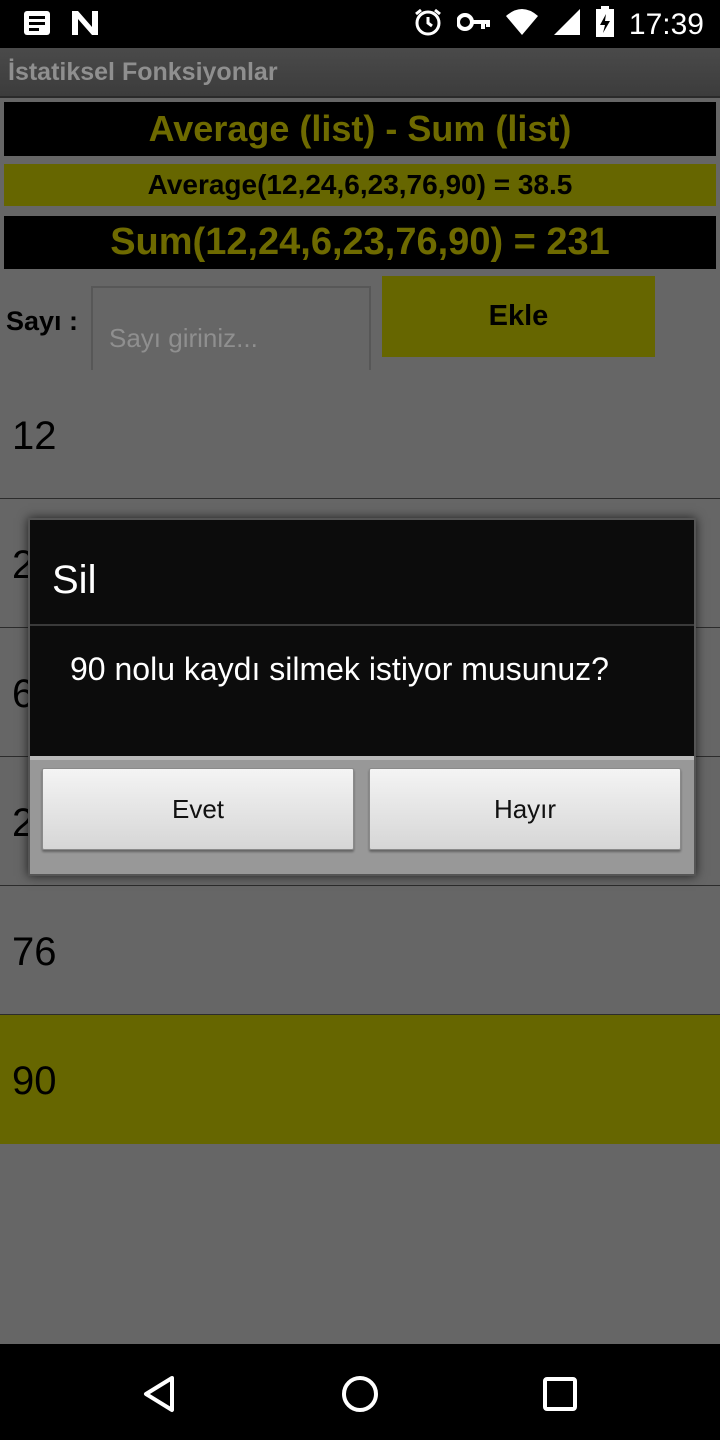  What do you see at coordinates (360, 24) in the screenshot?
I see `status-bar: 17:39` at bounding box center [360, 24].